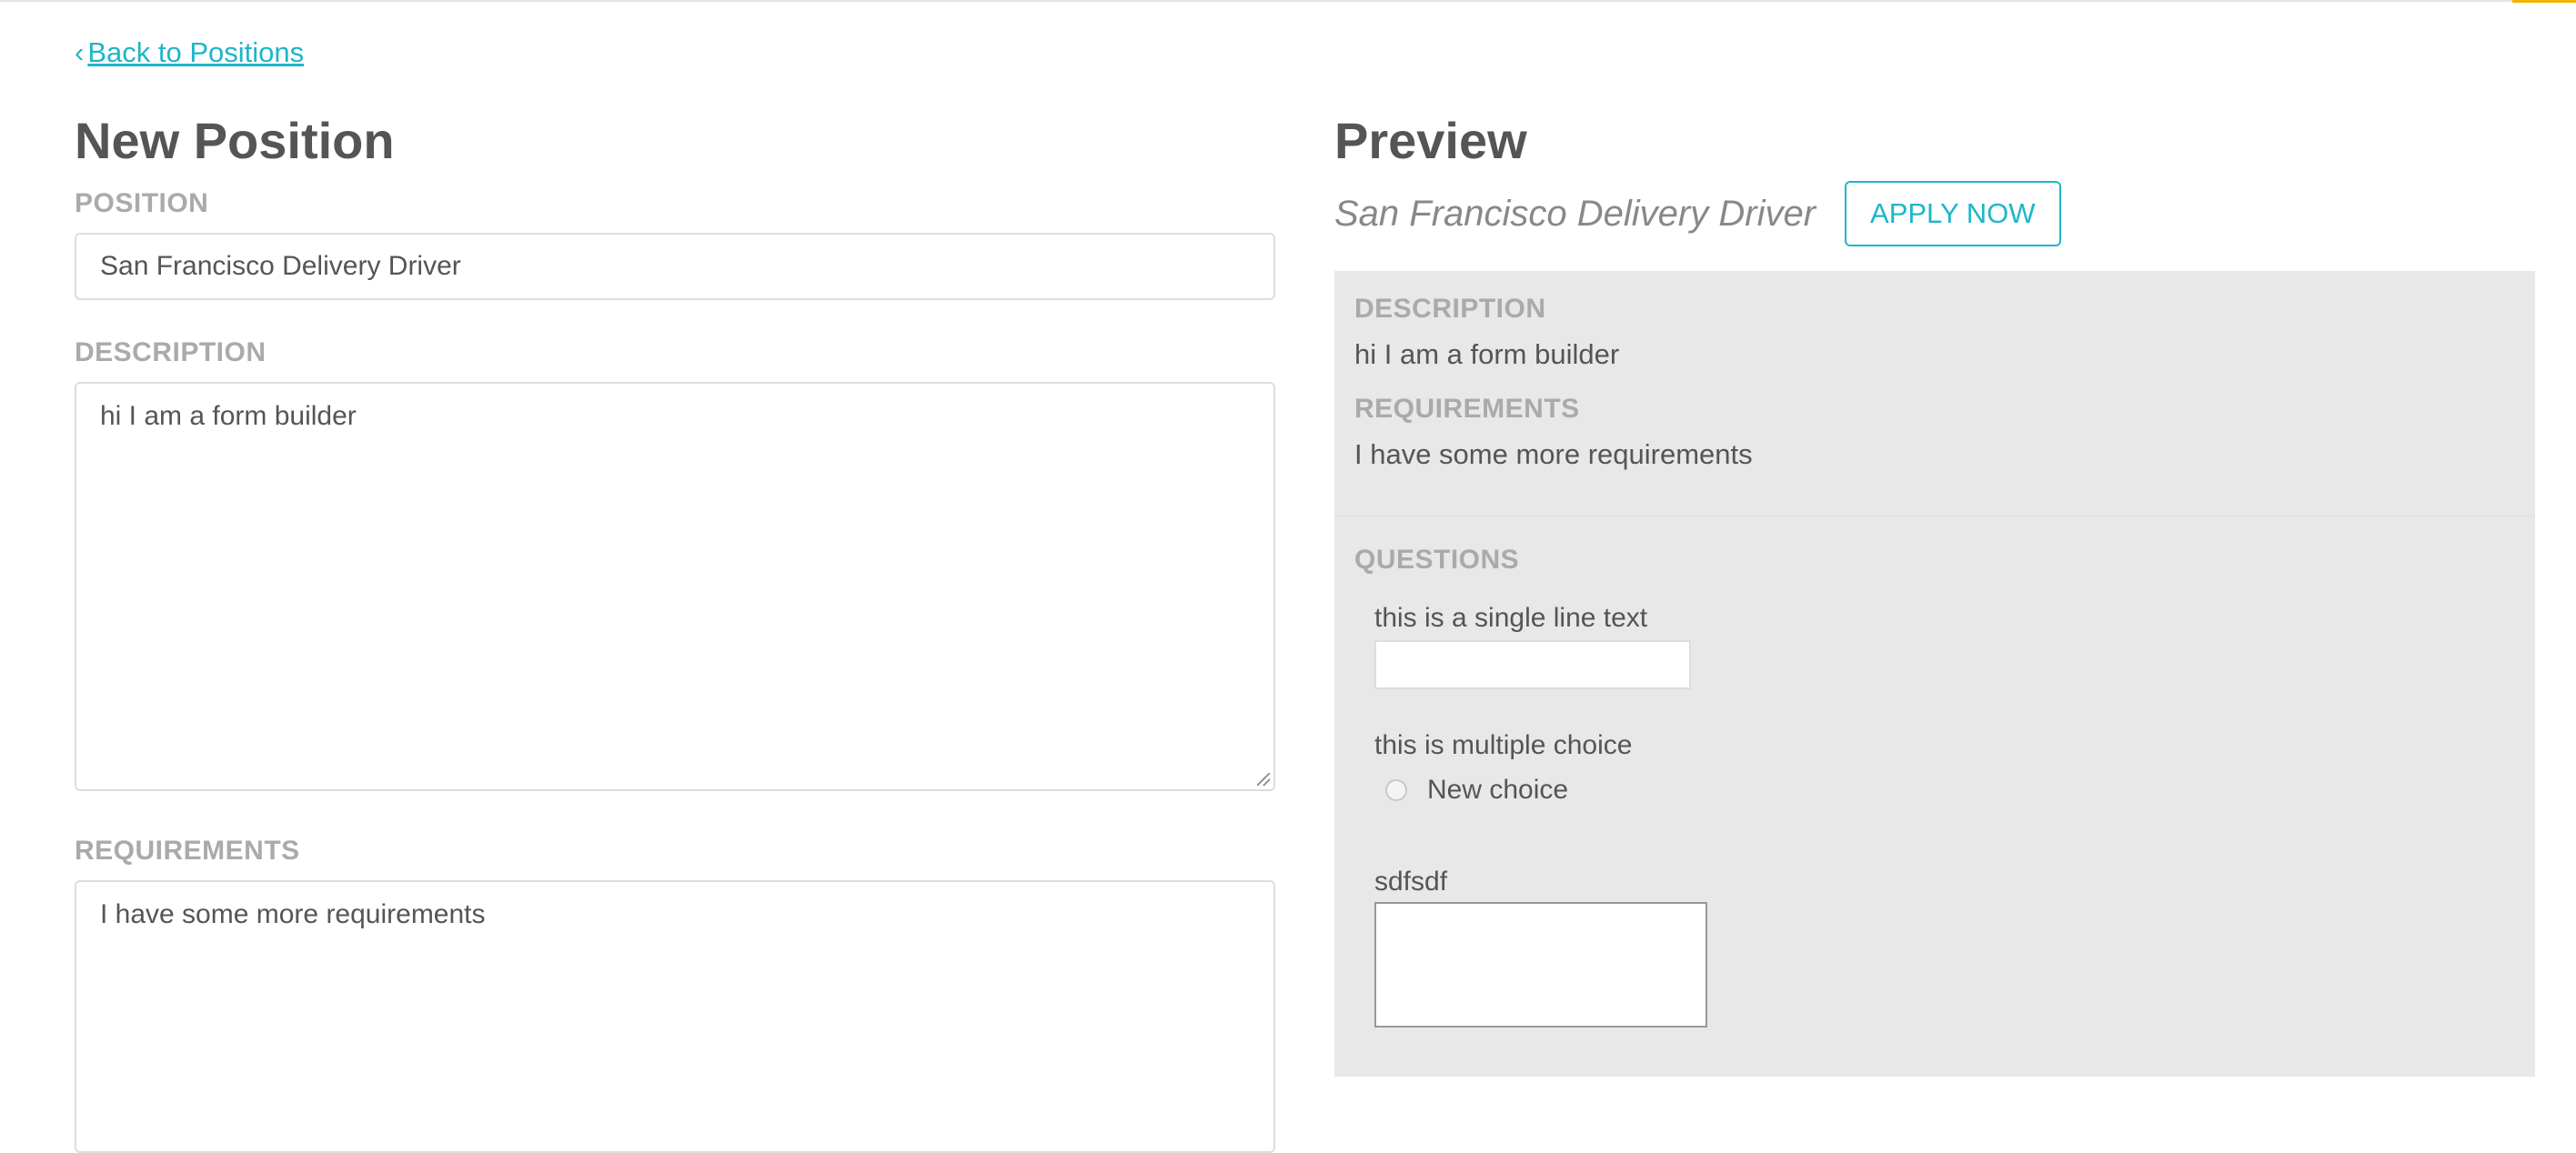 The width and height of the screenshot is (2576, 1153). Describe the element at coordinates (1467, 409) in the screenshot. I see `preview-requirements-label: REQUIREMENTS` at that location.